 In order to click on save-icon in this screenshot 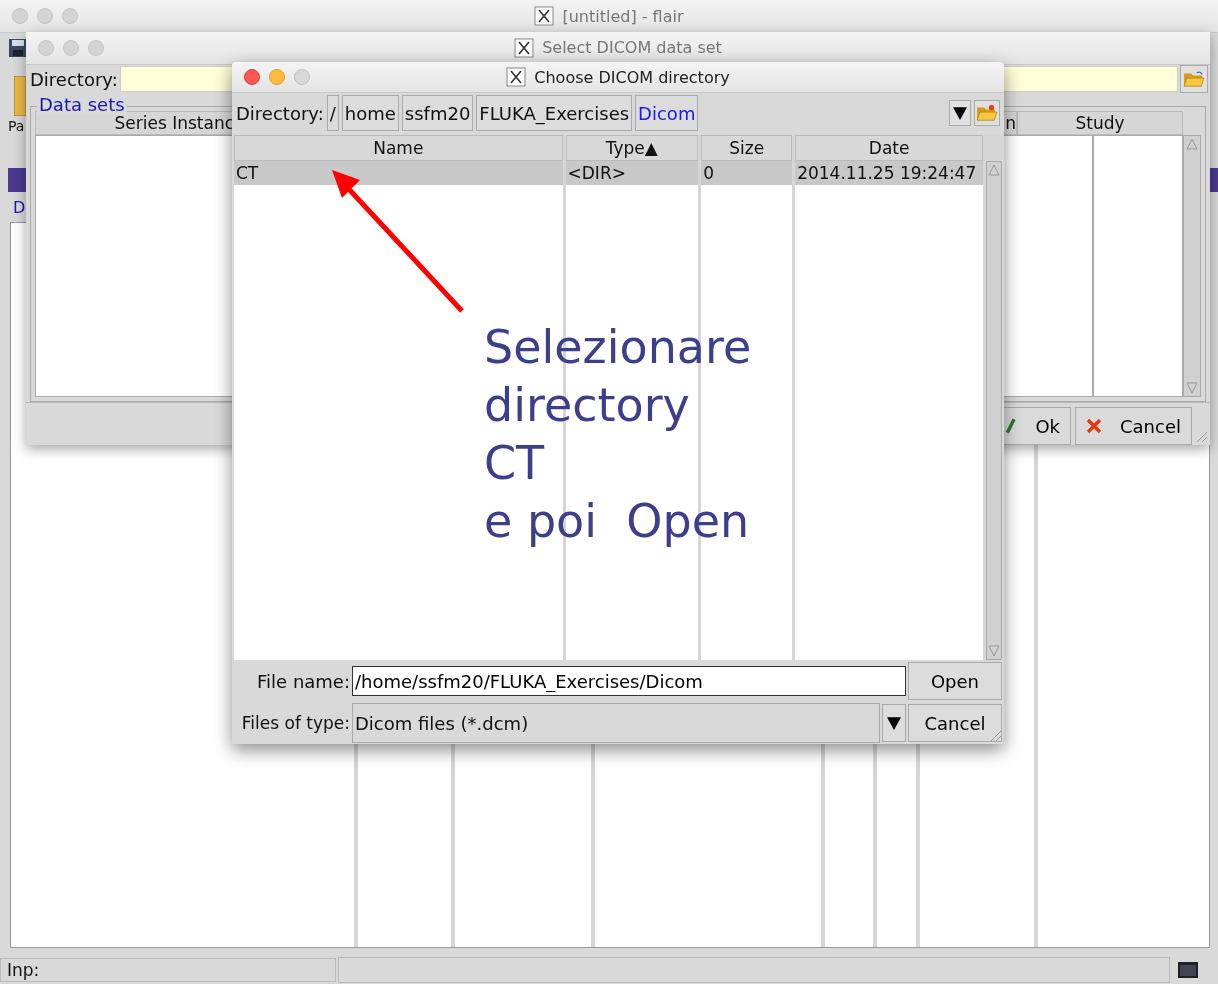, I will do `click(18, 48)`.